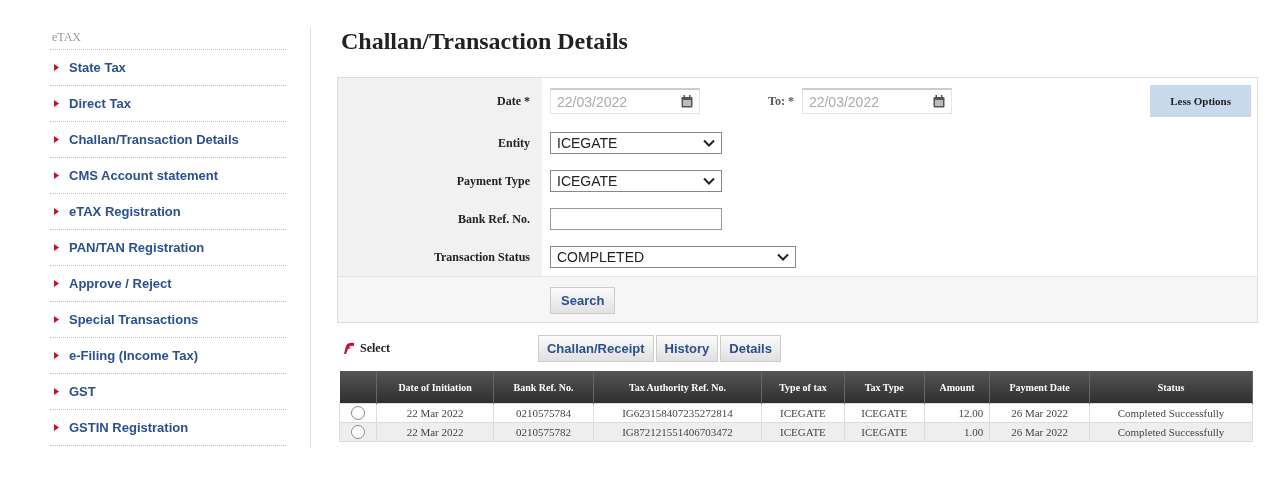  Describe the element at coordinates (485, 41) in the screenshot. I see `page-title: Challan/Transaction Details` at that location.